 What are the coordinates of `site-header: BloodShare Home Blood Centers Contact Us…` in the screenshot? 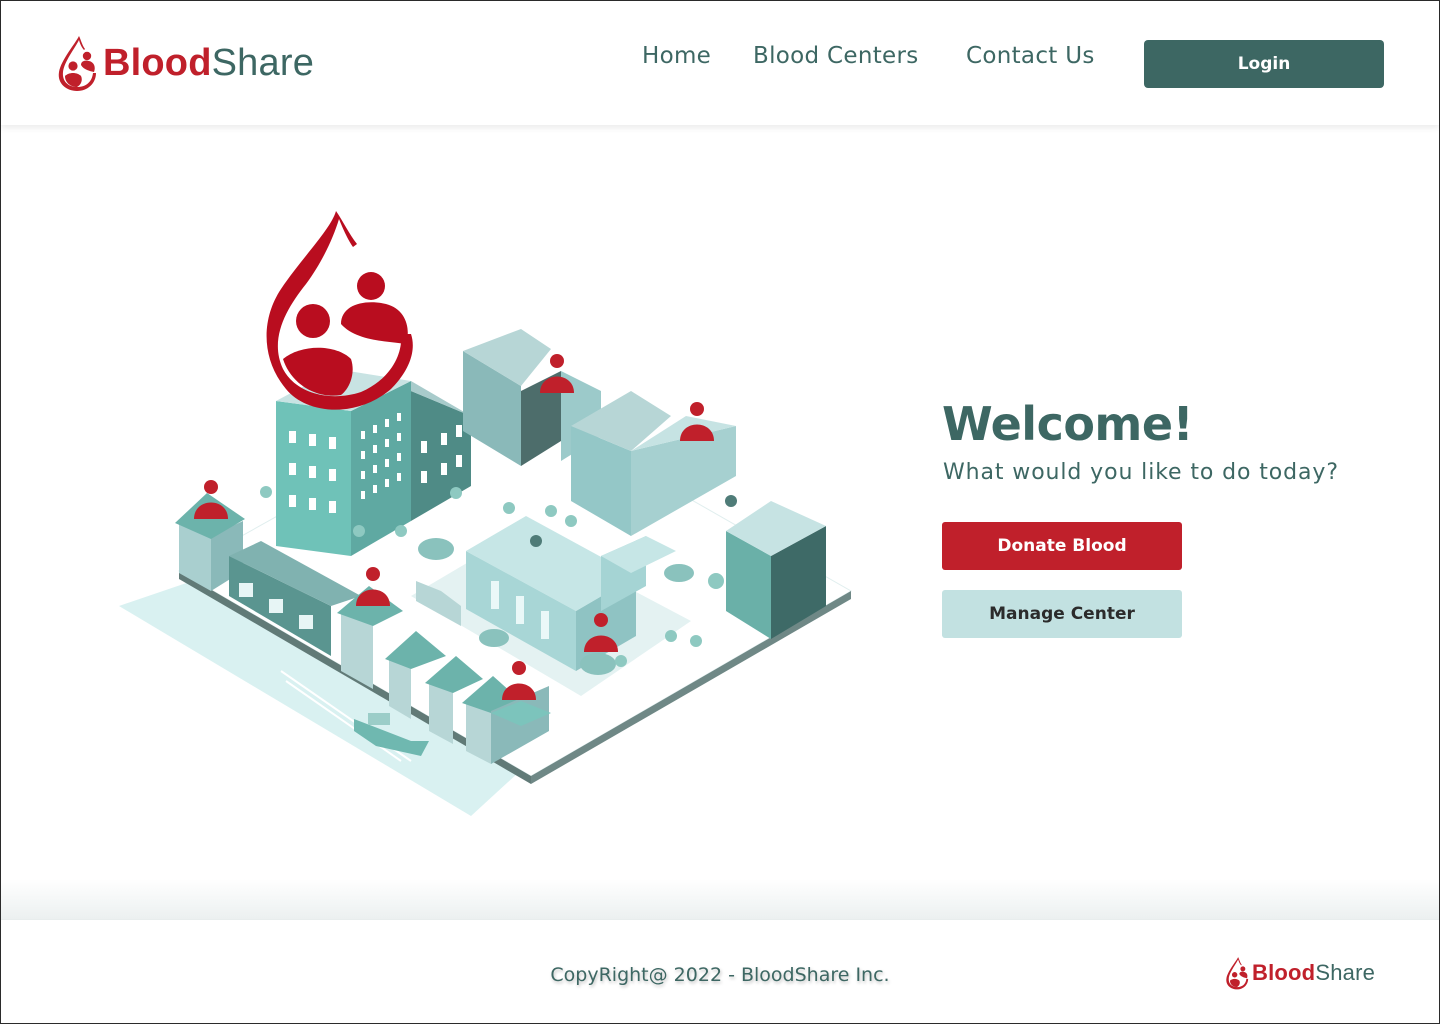 It's located at (720, 63).